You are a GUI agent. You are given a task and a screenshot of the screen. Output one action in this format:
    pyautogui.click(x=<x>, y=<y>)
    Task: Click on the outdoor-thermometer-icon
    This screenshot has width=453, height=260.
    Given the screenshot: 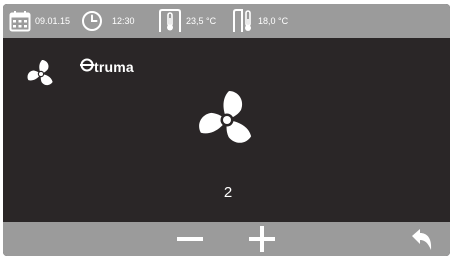 What is the action you would take?
    pyautogui.click(x=244, y=21)
    